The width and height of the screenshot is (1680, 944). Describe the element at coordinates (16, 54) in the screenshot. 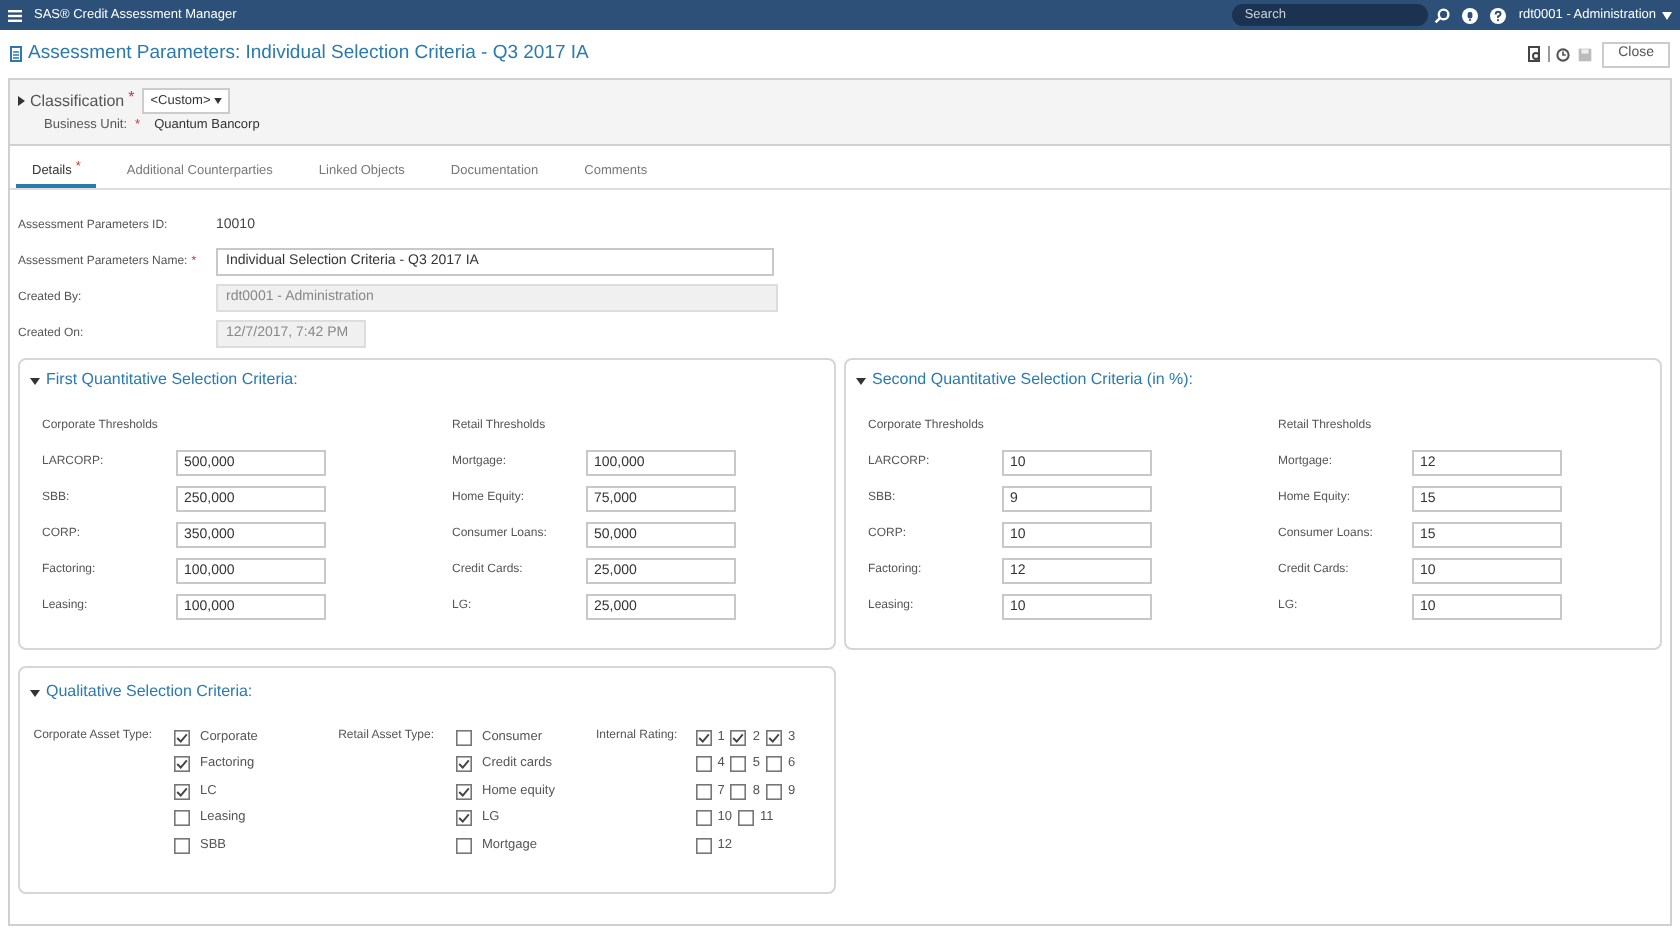

I see `document-icon` at that location.